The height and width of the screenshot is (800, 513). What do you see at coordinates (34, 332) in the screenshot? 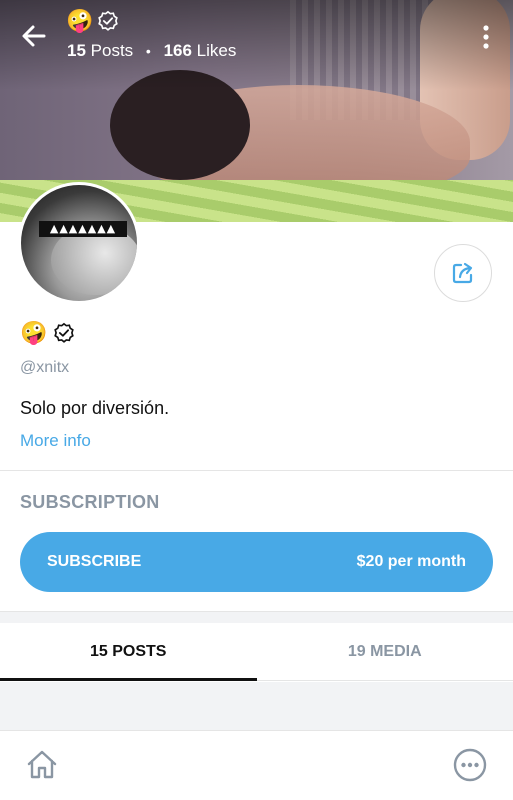
I see `profile-name-emoji: 🤪` at bounding box center [34, 332].